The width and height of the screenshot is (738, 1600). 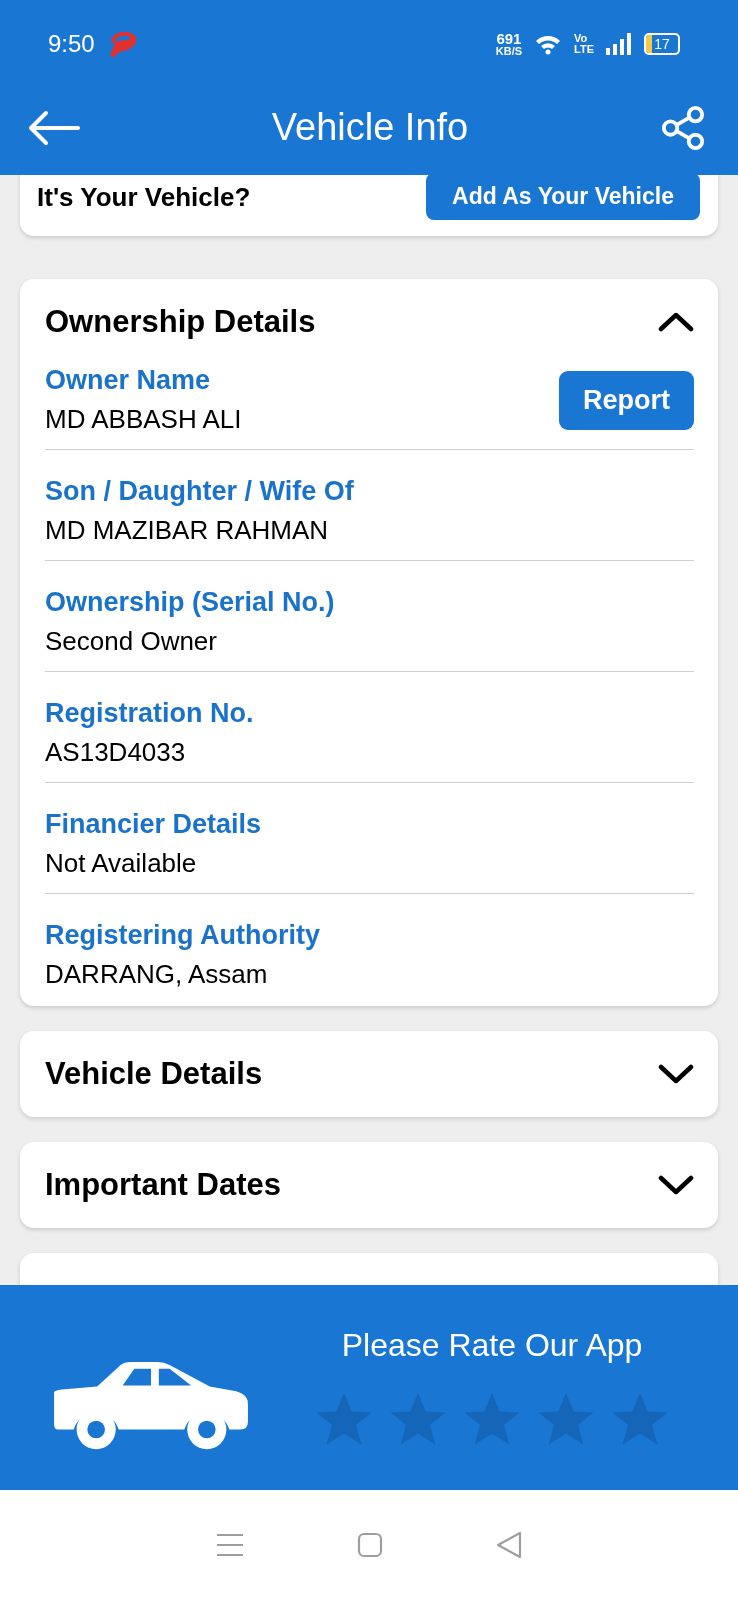 I want to click on field-label: Son / Daughter / Wife Of, so click(x=199, y=491).